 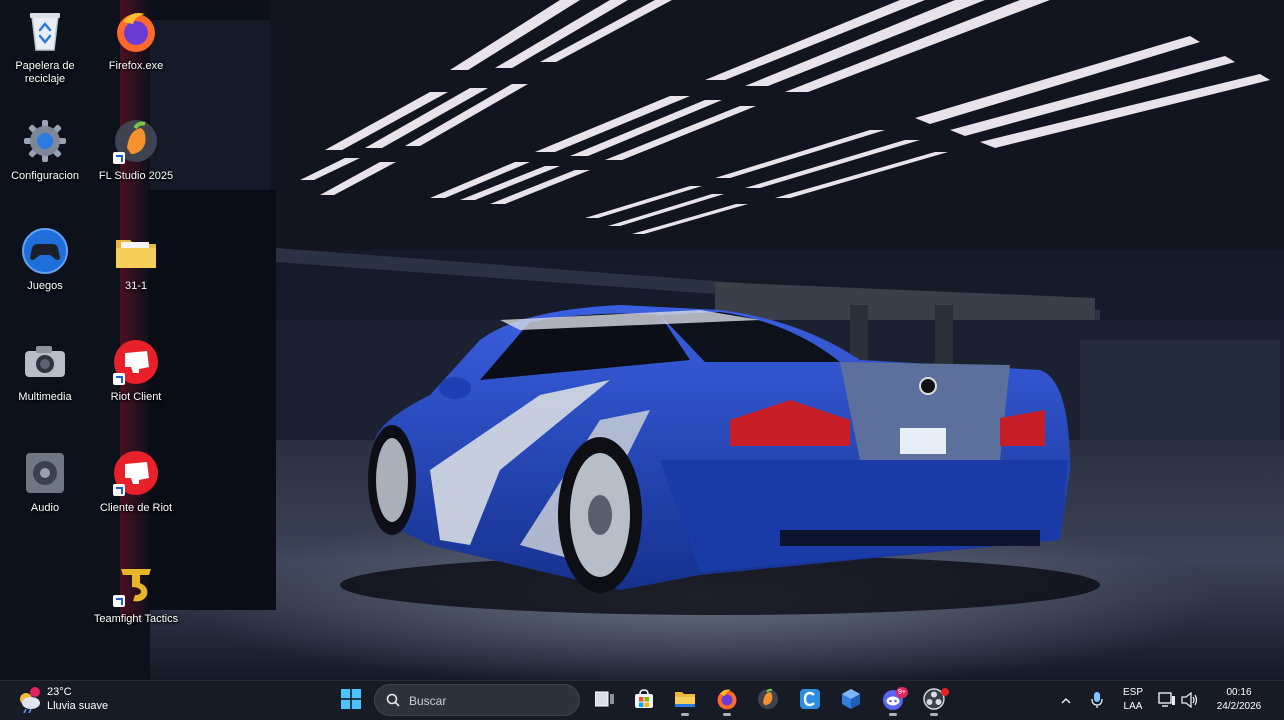 I want to click on store-button, so click(x=644, y=701).